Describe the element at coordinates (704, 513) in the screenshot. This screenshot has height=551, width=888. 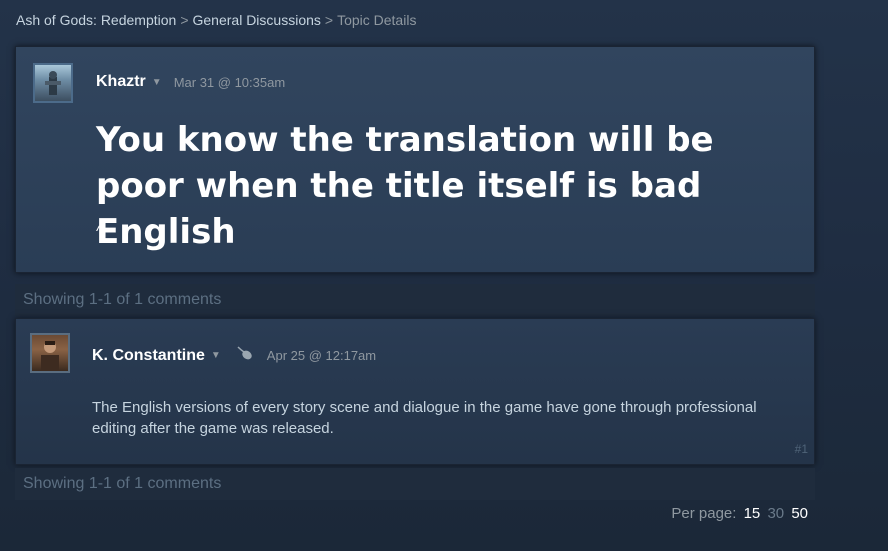
I see `per-page-label: Per page:` at that location.